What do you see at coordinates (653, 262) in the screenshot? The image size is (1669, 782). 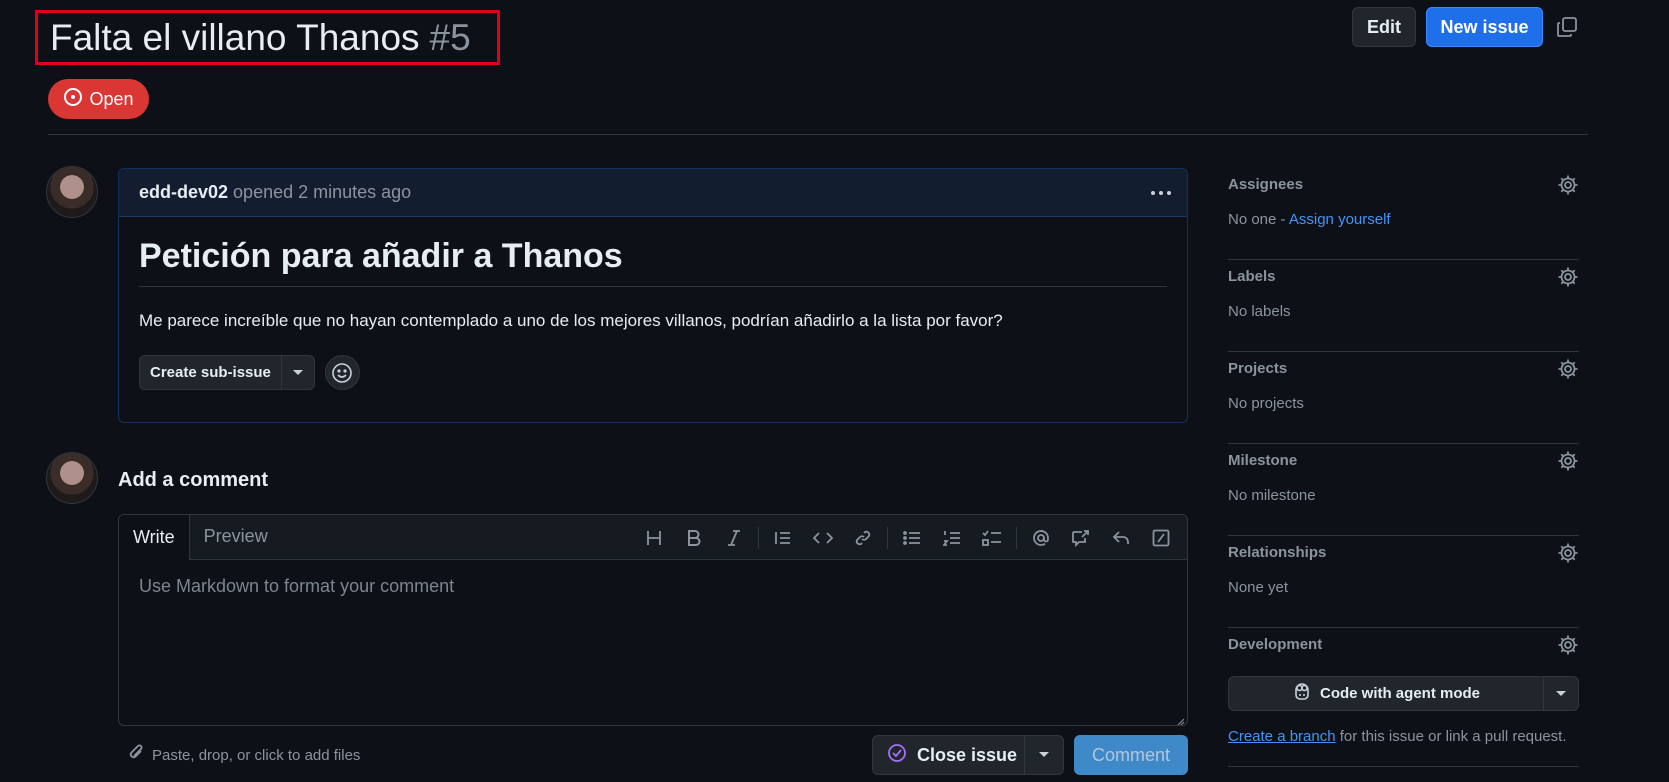 I see `issue-body-heading: Petición para añadir a Thanos` at bounding box center [653, 262].